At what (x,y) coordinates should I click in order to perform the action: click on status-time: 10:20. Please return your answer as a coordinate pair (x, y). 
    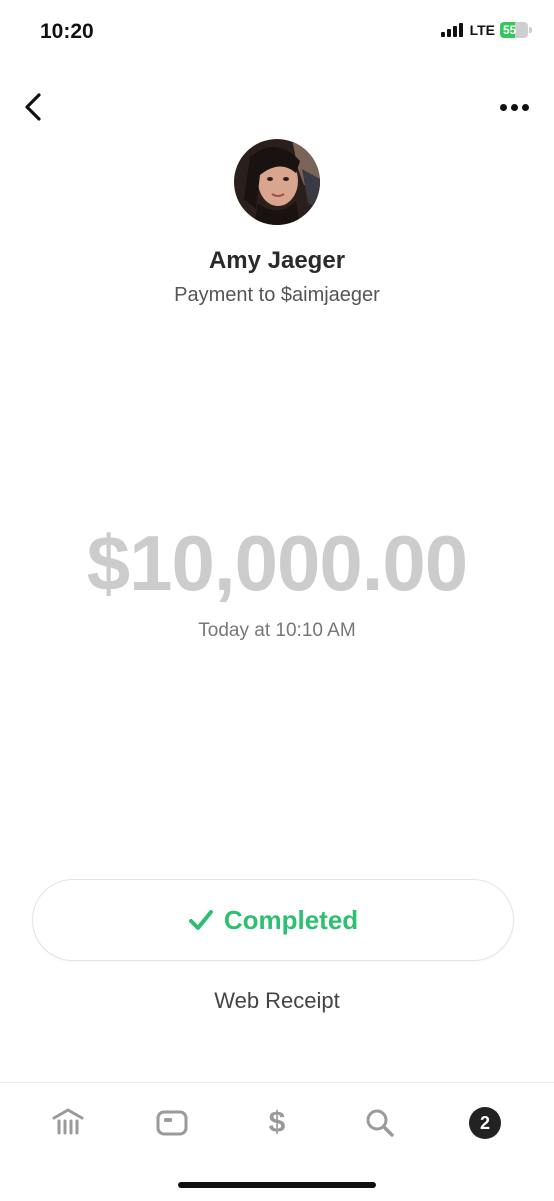
    Looking at the image, I should click on (67, 31).